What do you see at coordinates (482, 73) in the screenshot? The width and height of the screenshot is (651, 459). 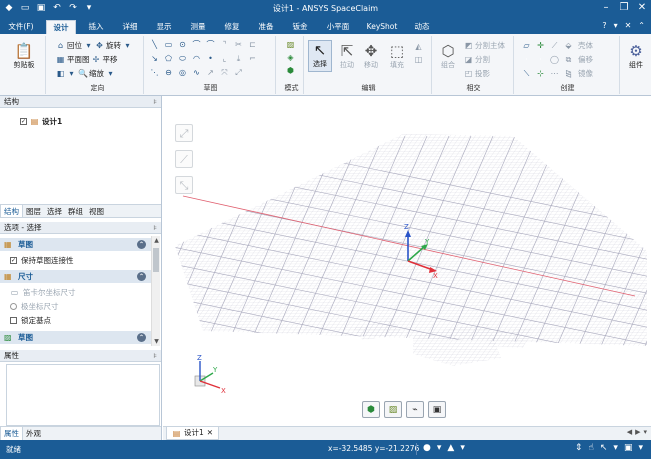 I see `project-button: 投影` at bounding box center [482, 73].